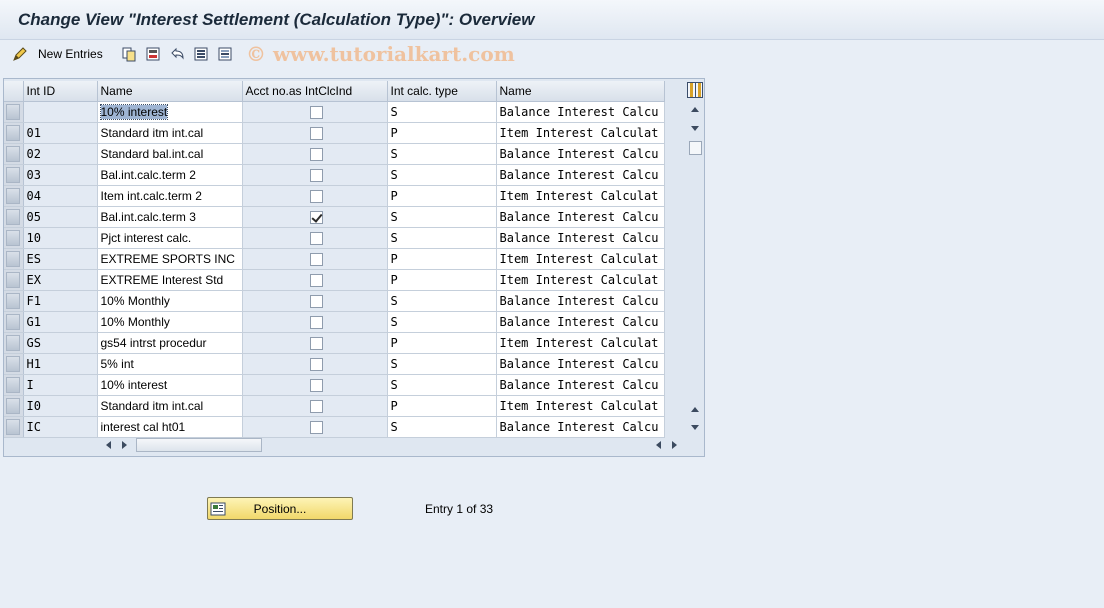 This screenshot has height=608, width=1104. I want to click on int-id-cell, so click(60, 112).